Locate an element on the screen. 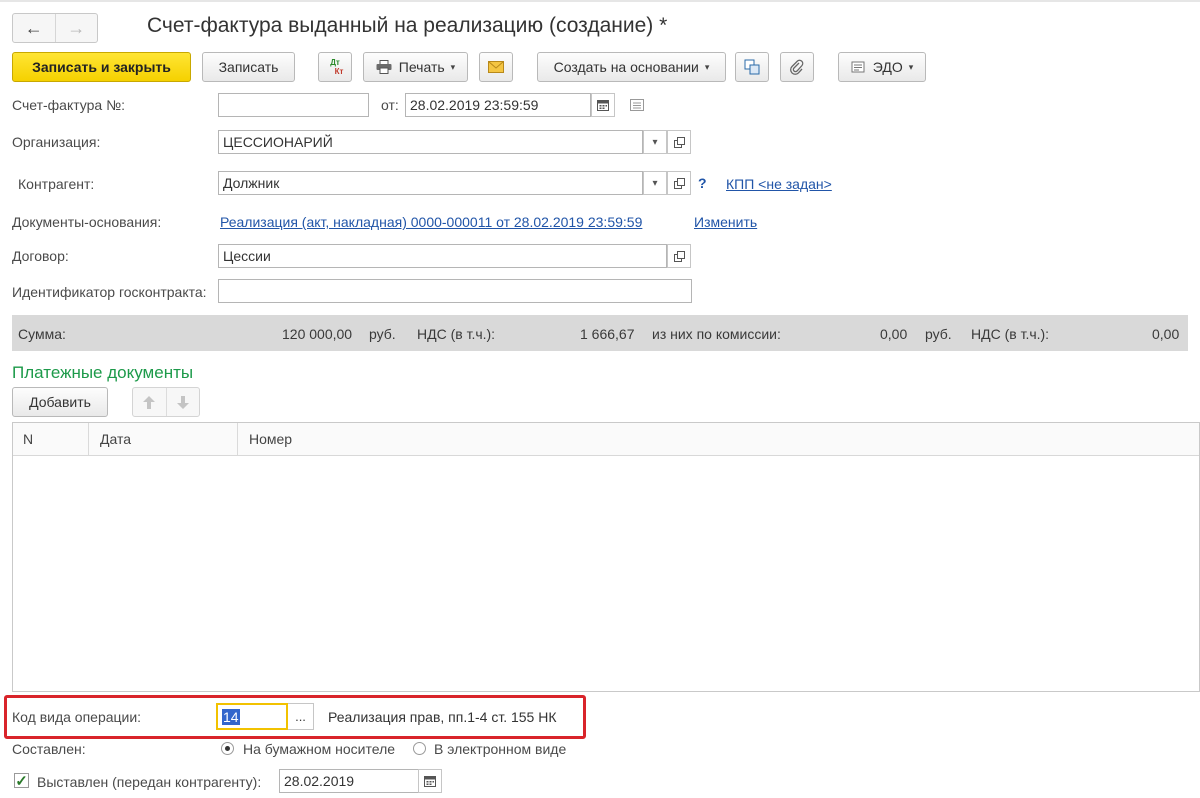  electronic-radio-label: В электронном виде is located at coordinates (500, 749).